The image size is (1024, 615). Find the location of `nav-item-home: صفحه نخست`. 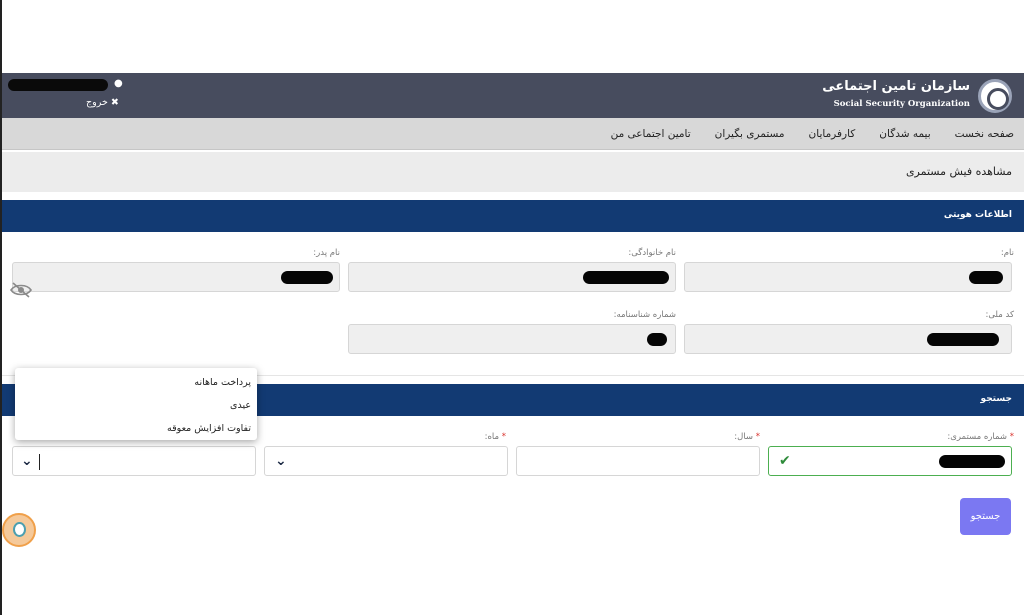

nav-item-home: صفحه نخست is located at coordinates (984, 134).